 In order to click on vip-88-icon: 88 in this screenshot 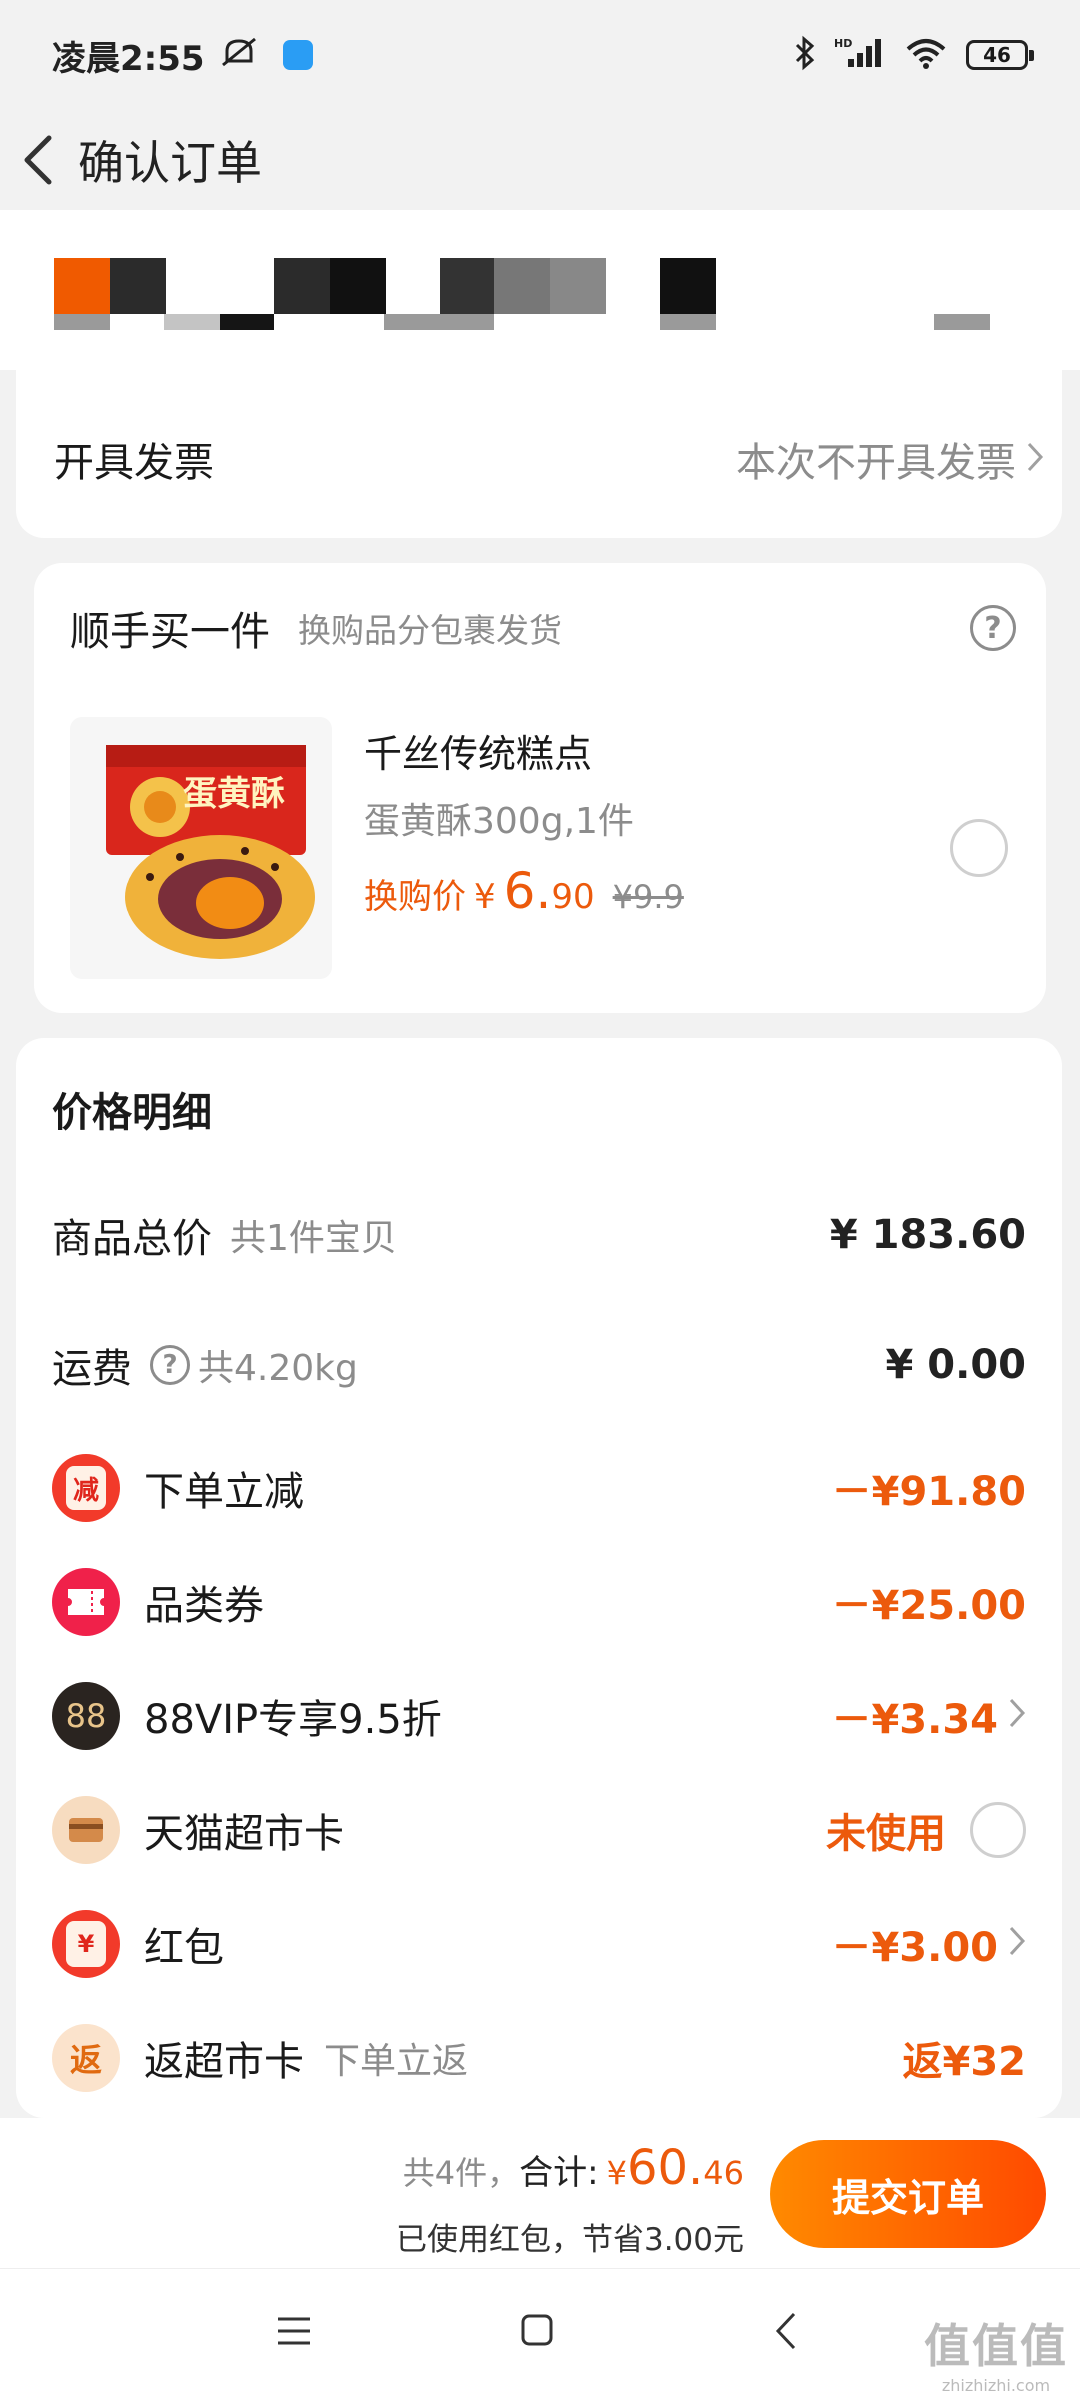, I will do `click(86, 1716)`.